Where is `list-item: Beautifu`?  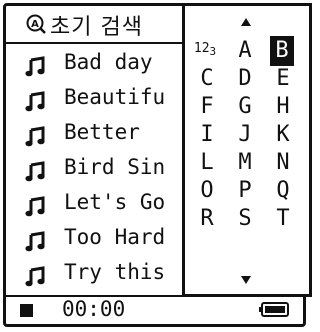
list-item: Beautifu is located at coordinates (94, 100).